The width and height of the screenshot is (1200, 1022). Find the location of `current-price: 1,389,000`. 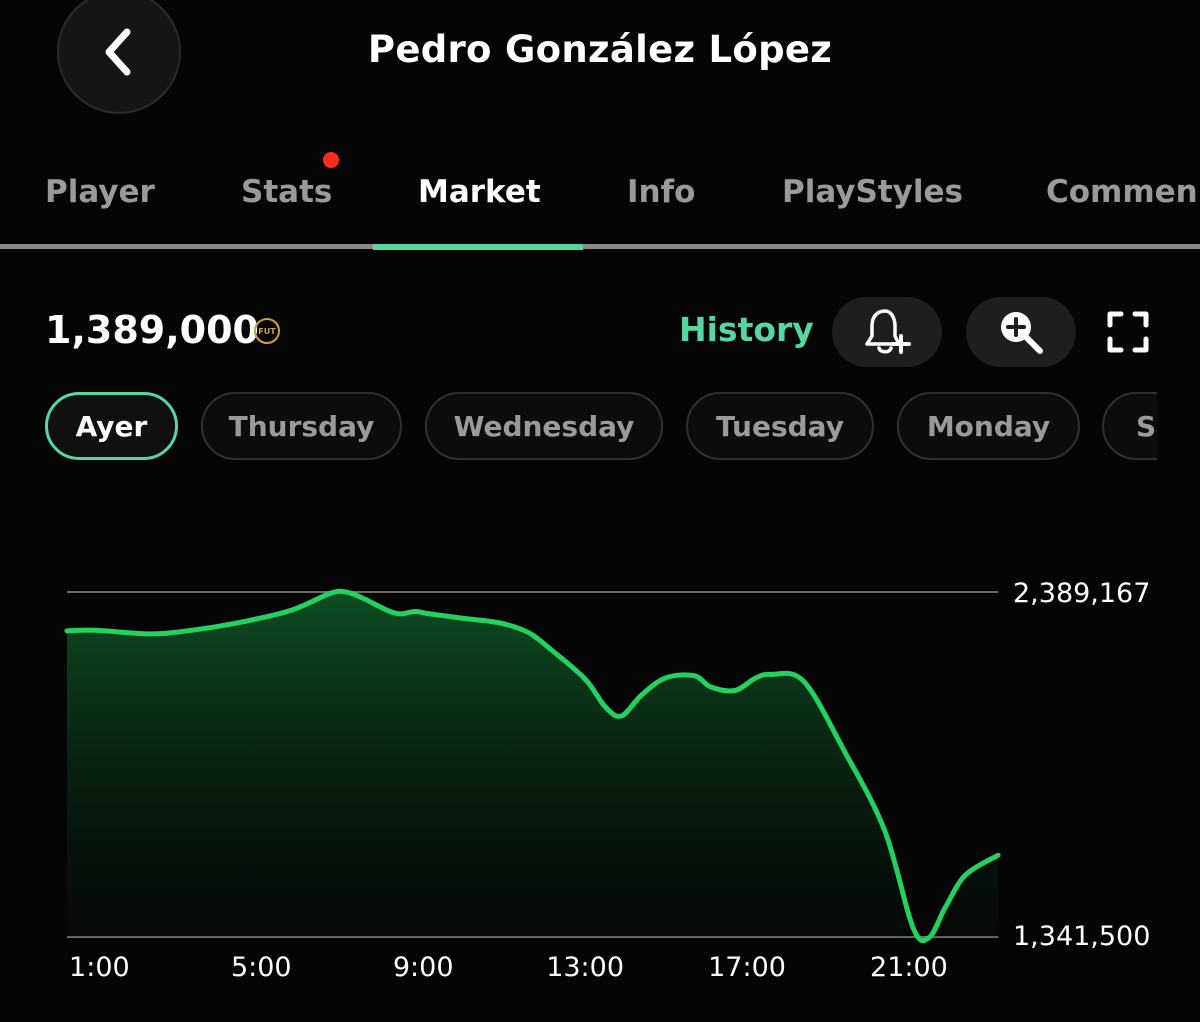

current-price: 1,389,000 is located at coordinates (152, 330).